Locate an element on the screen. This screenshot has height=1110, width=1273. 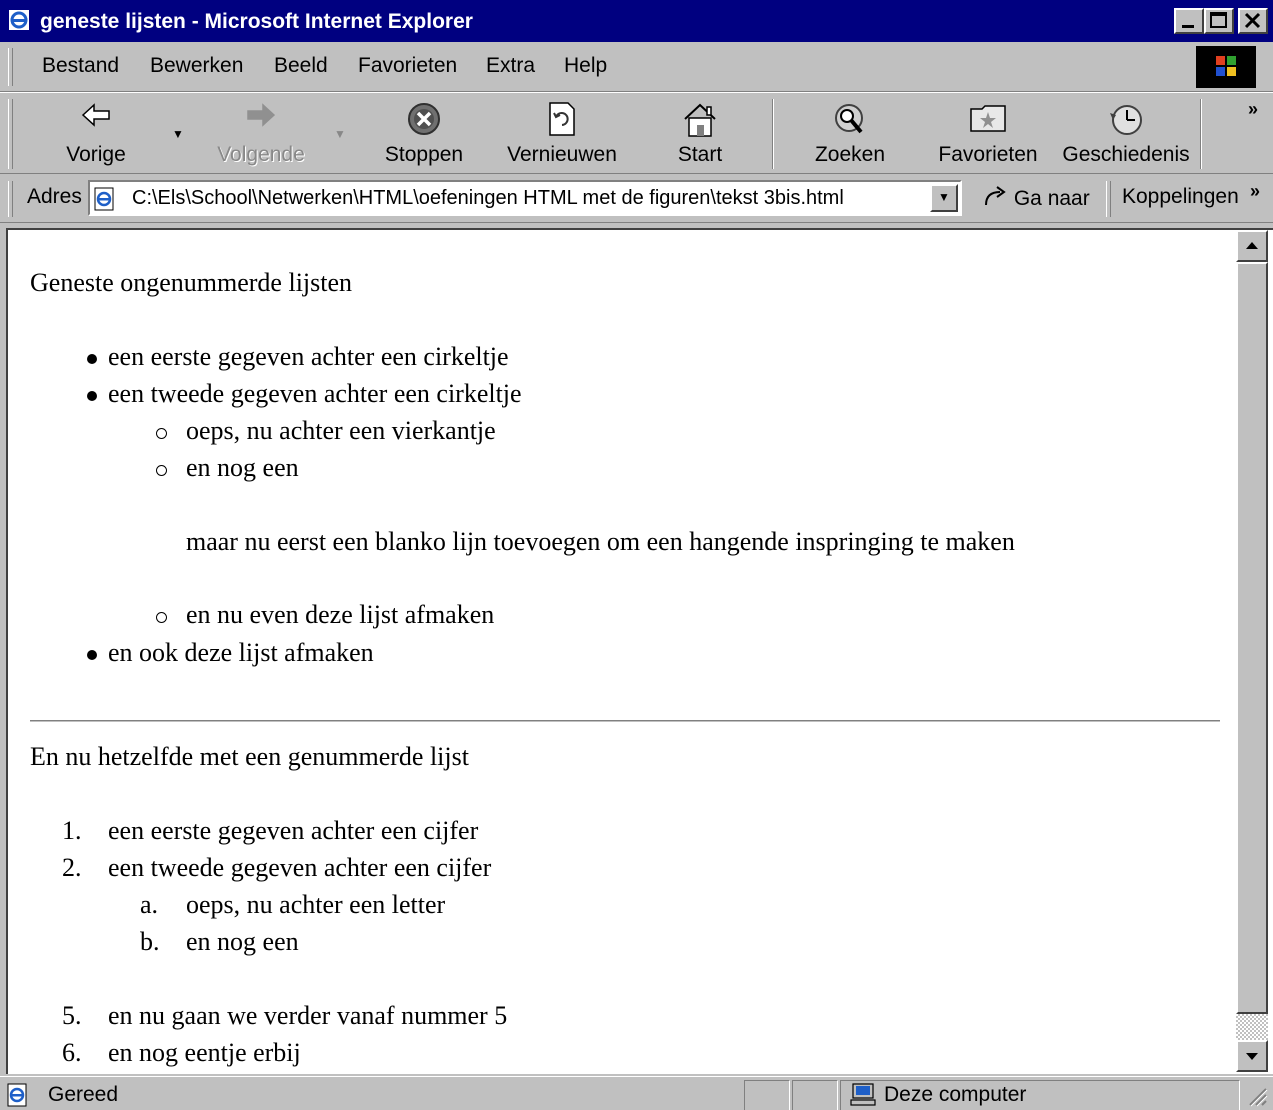
address-dropdown-button: ▼ is located at coordinates (944, 198).